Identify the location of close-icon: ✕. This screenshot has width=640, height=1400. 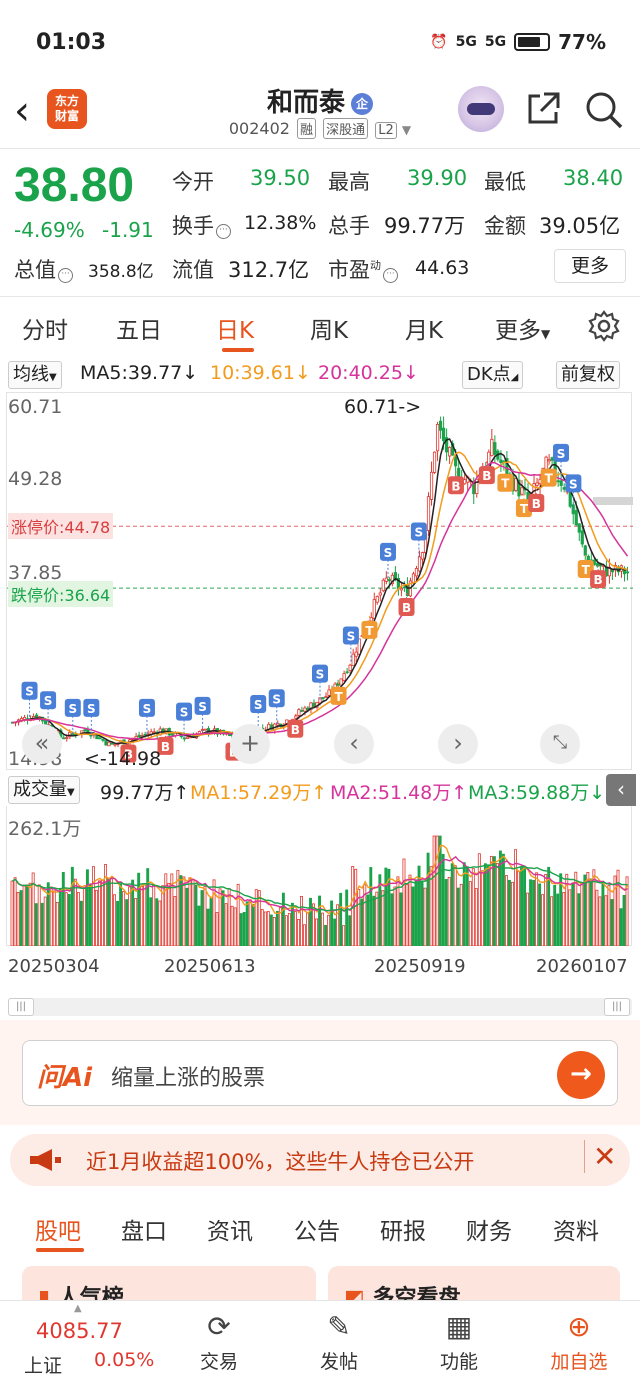
(600, 1156).